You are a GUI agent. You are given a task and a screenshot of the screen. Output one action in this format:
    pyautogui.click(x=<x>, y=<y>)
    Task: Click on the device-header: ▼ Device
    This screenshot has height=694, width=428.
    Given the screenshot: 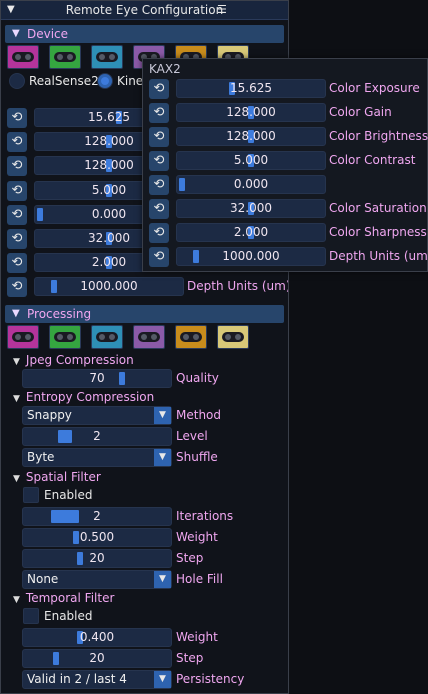 What is the action you would take?
    pyautogui.click(x=144, y=34)
    